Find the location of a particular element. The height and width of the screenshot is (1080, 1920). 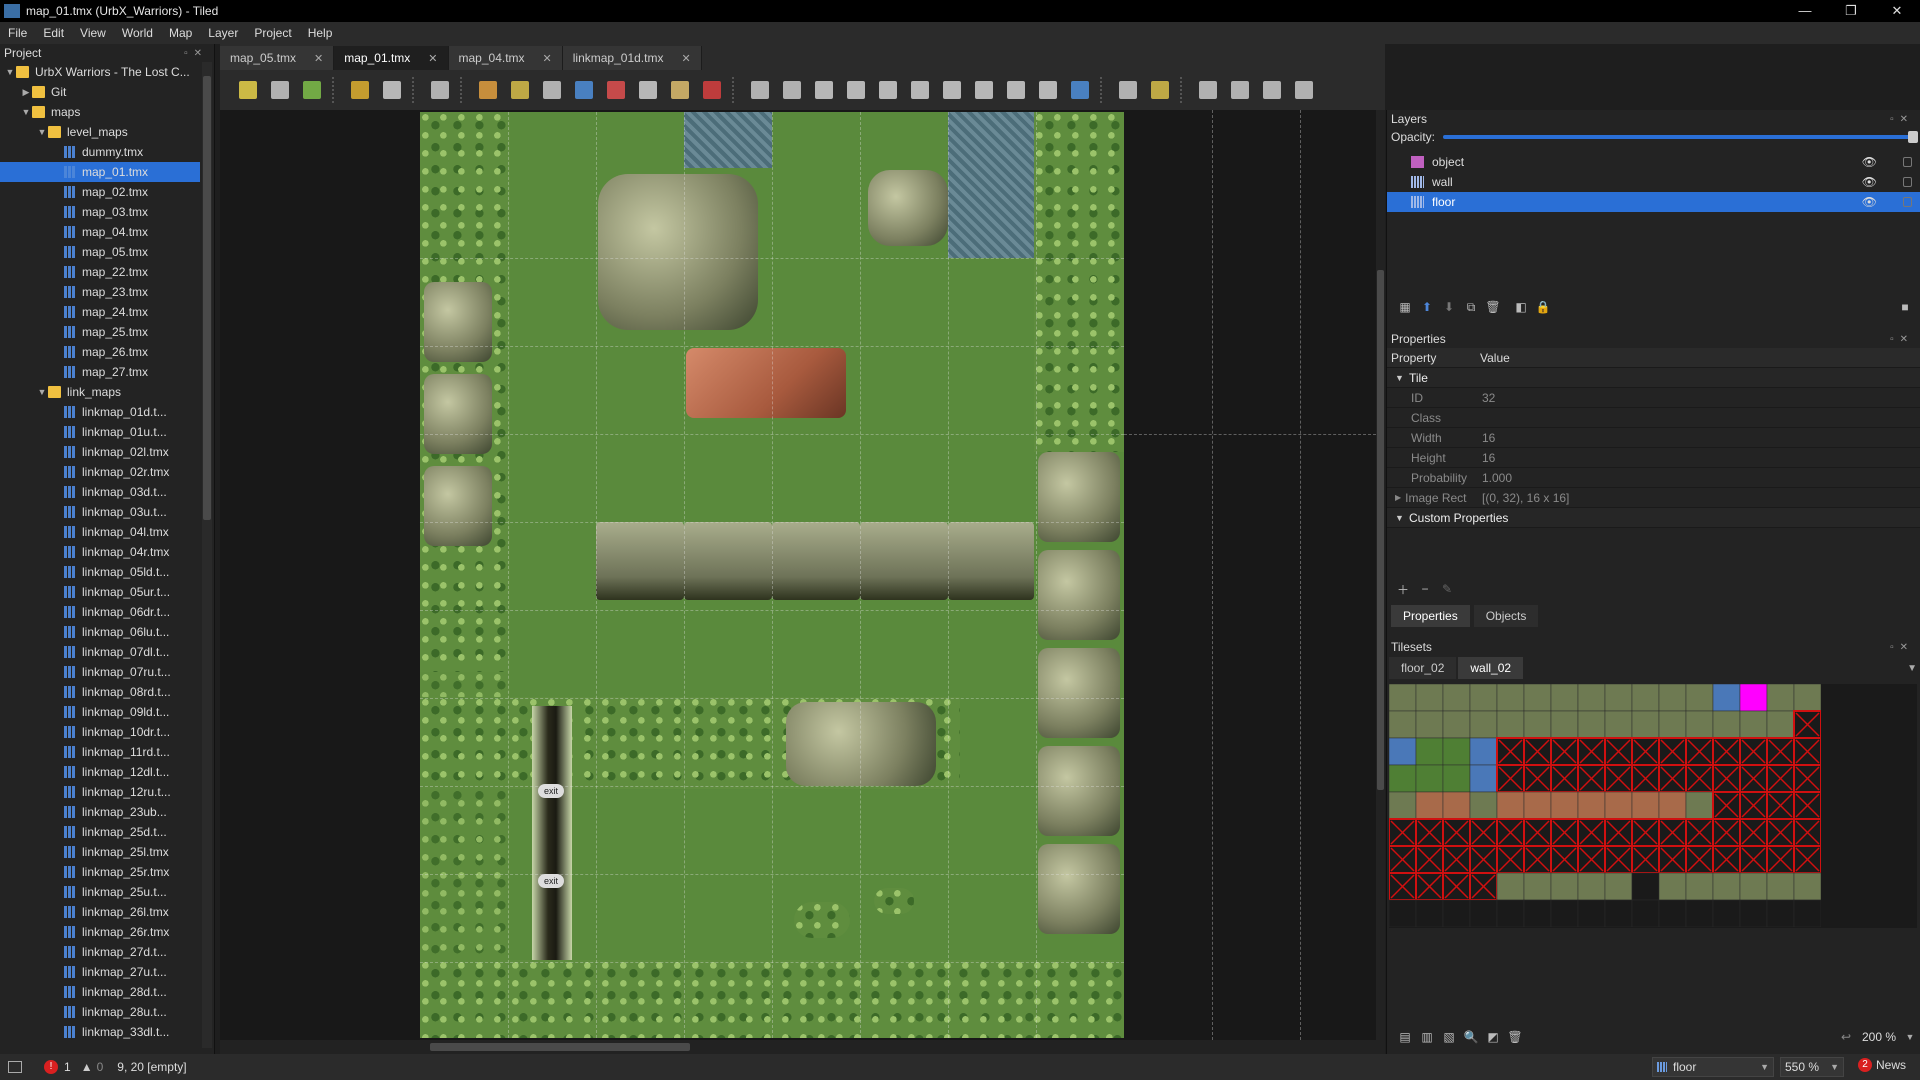

bucket-fill-icon is located at coordinates (552, 90).